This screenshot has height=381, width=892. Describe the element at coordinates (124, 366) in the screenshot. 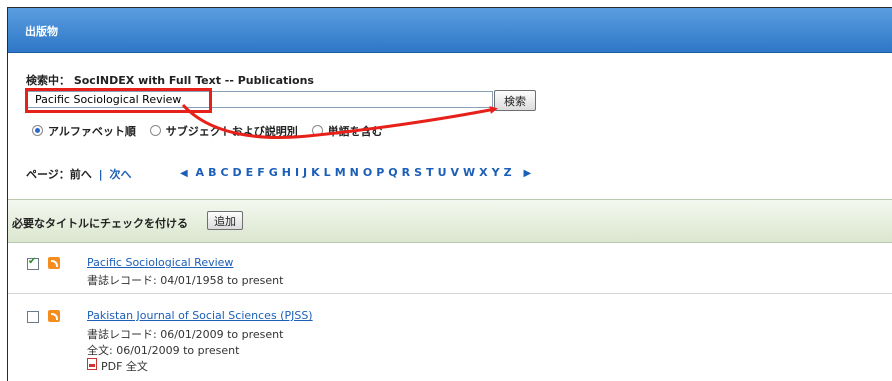

I see `pdf-fulltext-link: PDF 全文` at that location.